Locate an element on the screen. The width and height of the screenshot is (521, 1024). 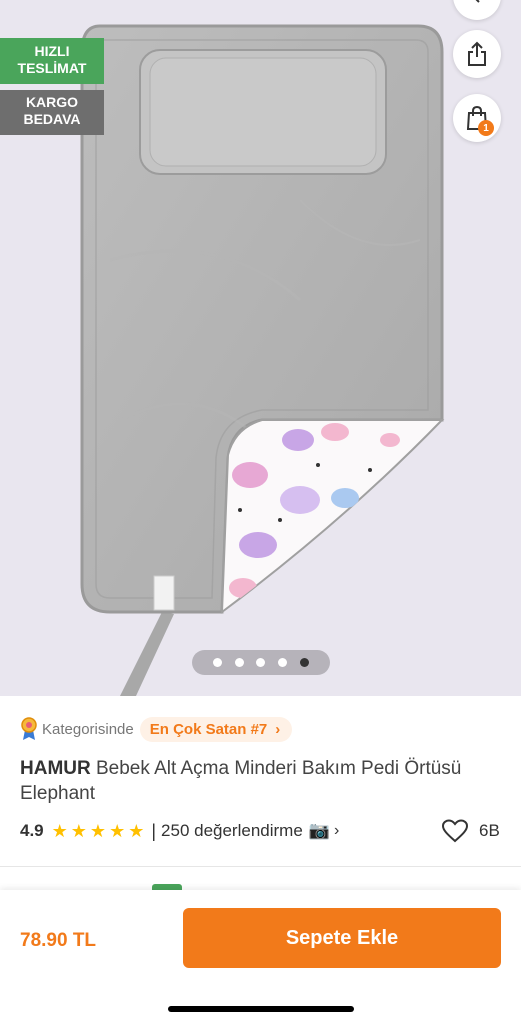
favorite-button: 6B is located at coordinates (470, 831).